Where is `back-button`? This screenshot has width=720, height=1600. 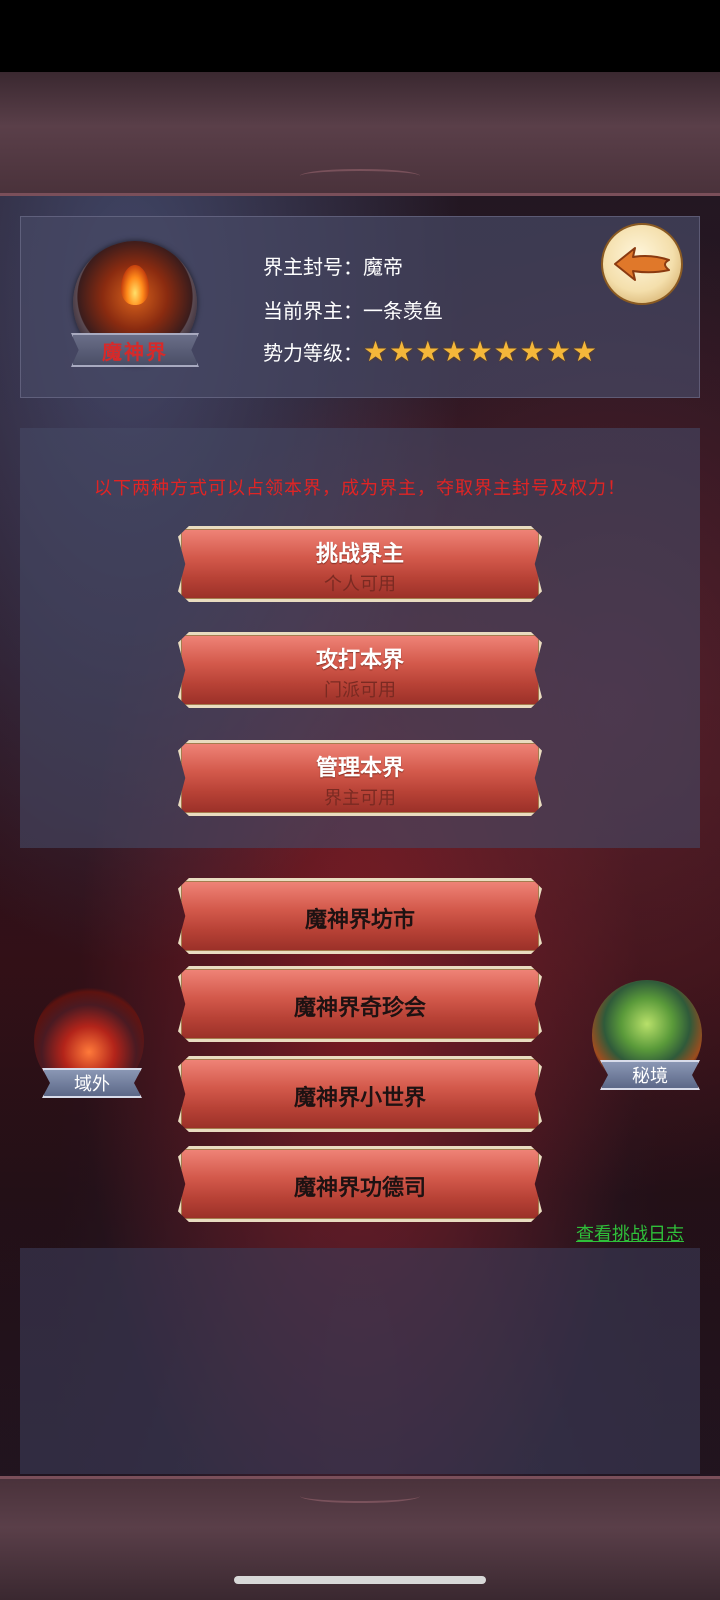 back-button is located at coordinates (642, 264).